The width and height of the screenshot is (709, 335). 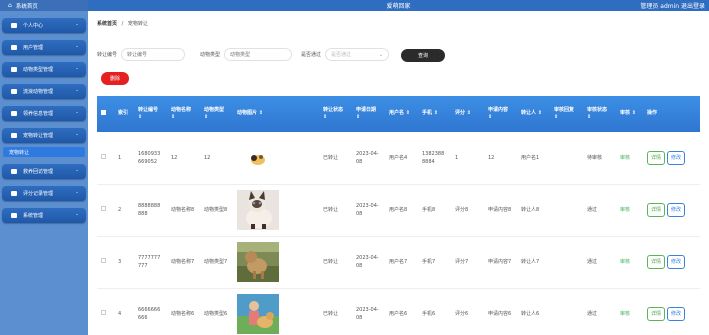 What do you see at coordinates (599, 158) in the screenshot?
I see `cell-review_state: 待审核` at bounding box center [599, 158].